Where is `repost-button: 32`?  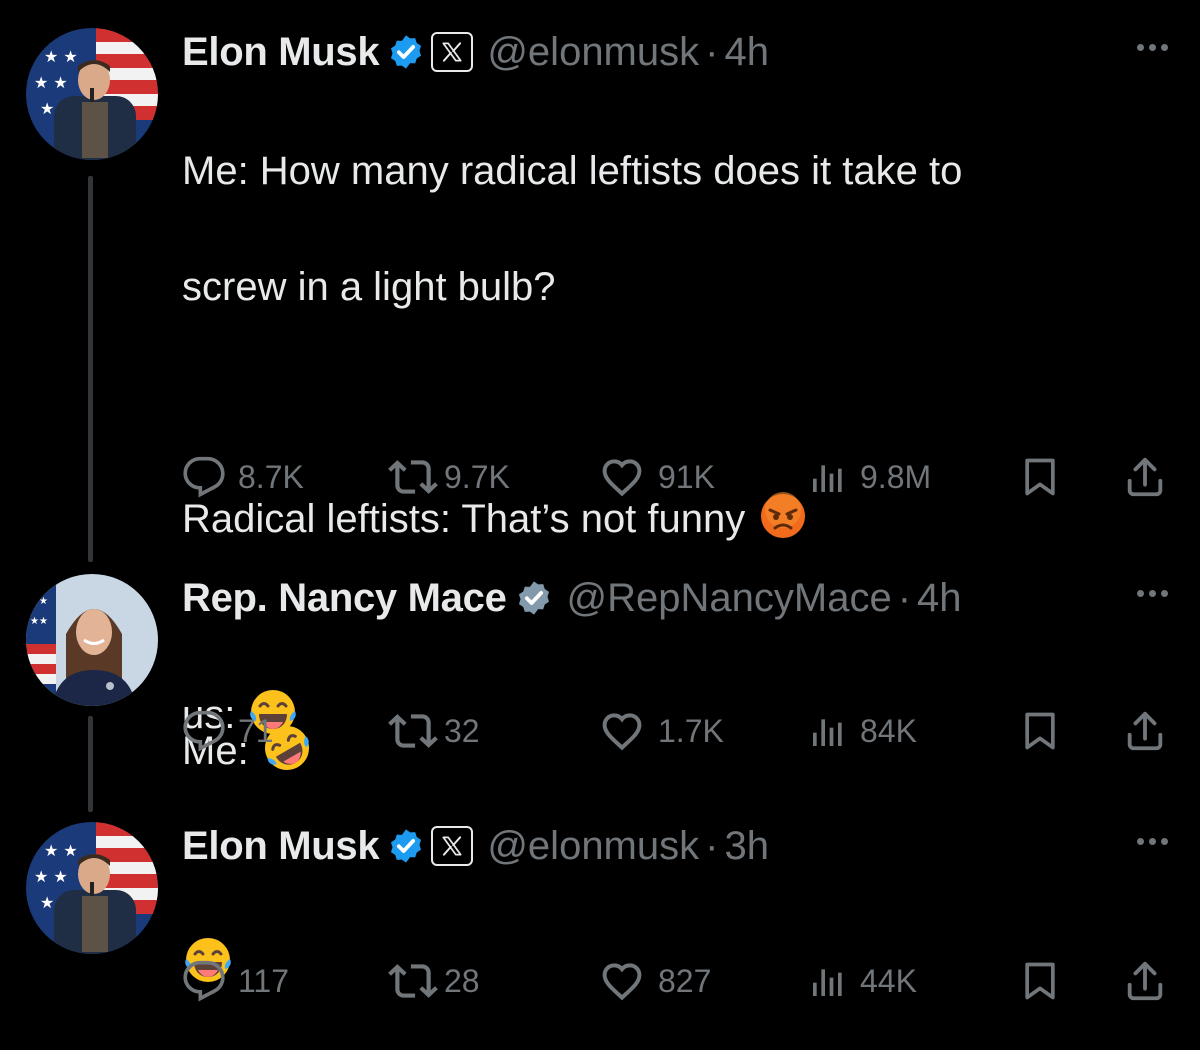
repost-button: 32 is located at coordinates (434, 731).